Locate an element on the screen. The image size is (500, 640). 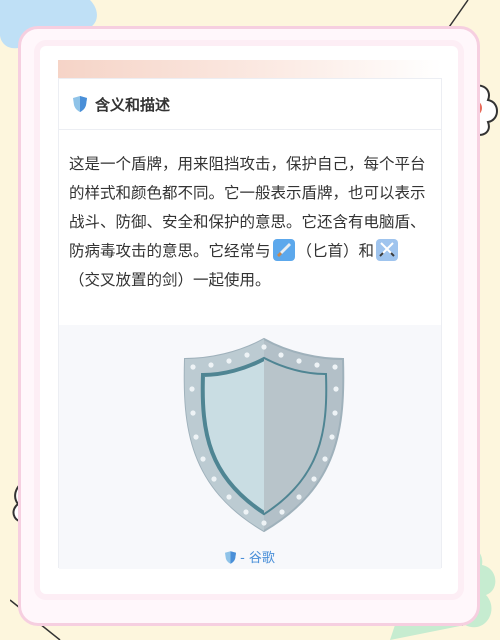
description-part-2: （匕首）和 is located at coordinates (335, 251).